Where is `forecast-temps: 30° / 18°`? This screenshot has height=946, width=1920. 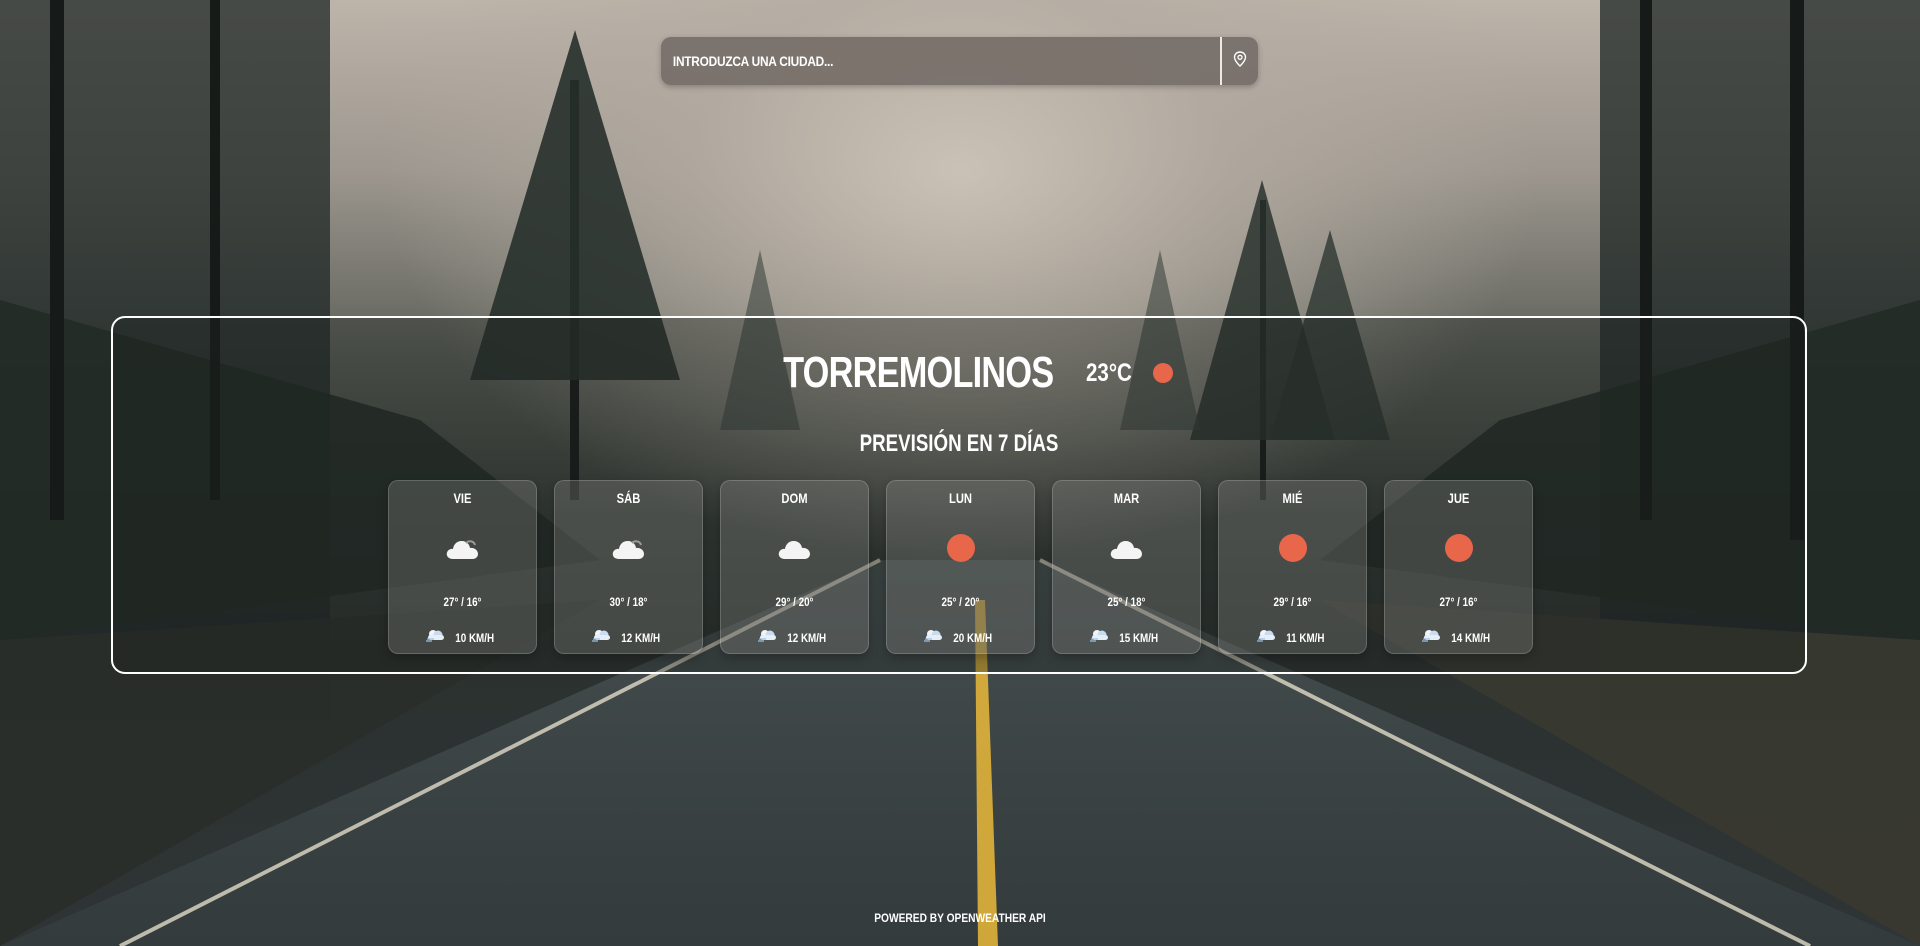 forecast-temps: 30° / 18° is located at coordinates (628, 602).